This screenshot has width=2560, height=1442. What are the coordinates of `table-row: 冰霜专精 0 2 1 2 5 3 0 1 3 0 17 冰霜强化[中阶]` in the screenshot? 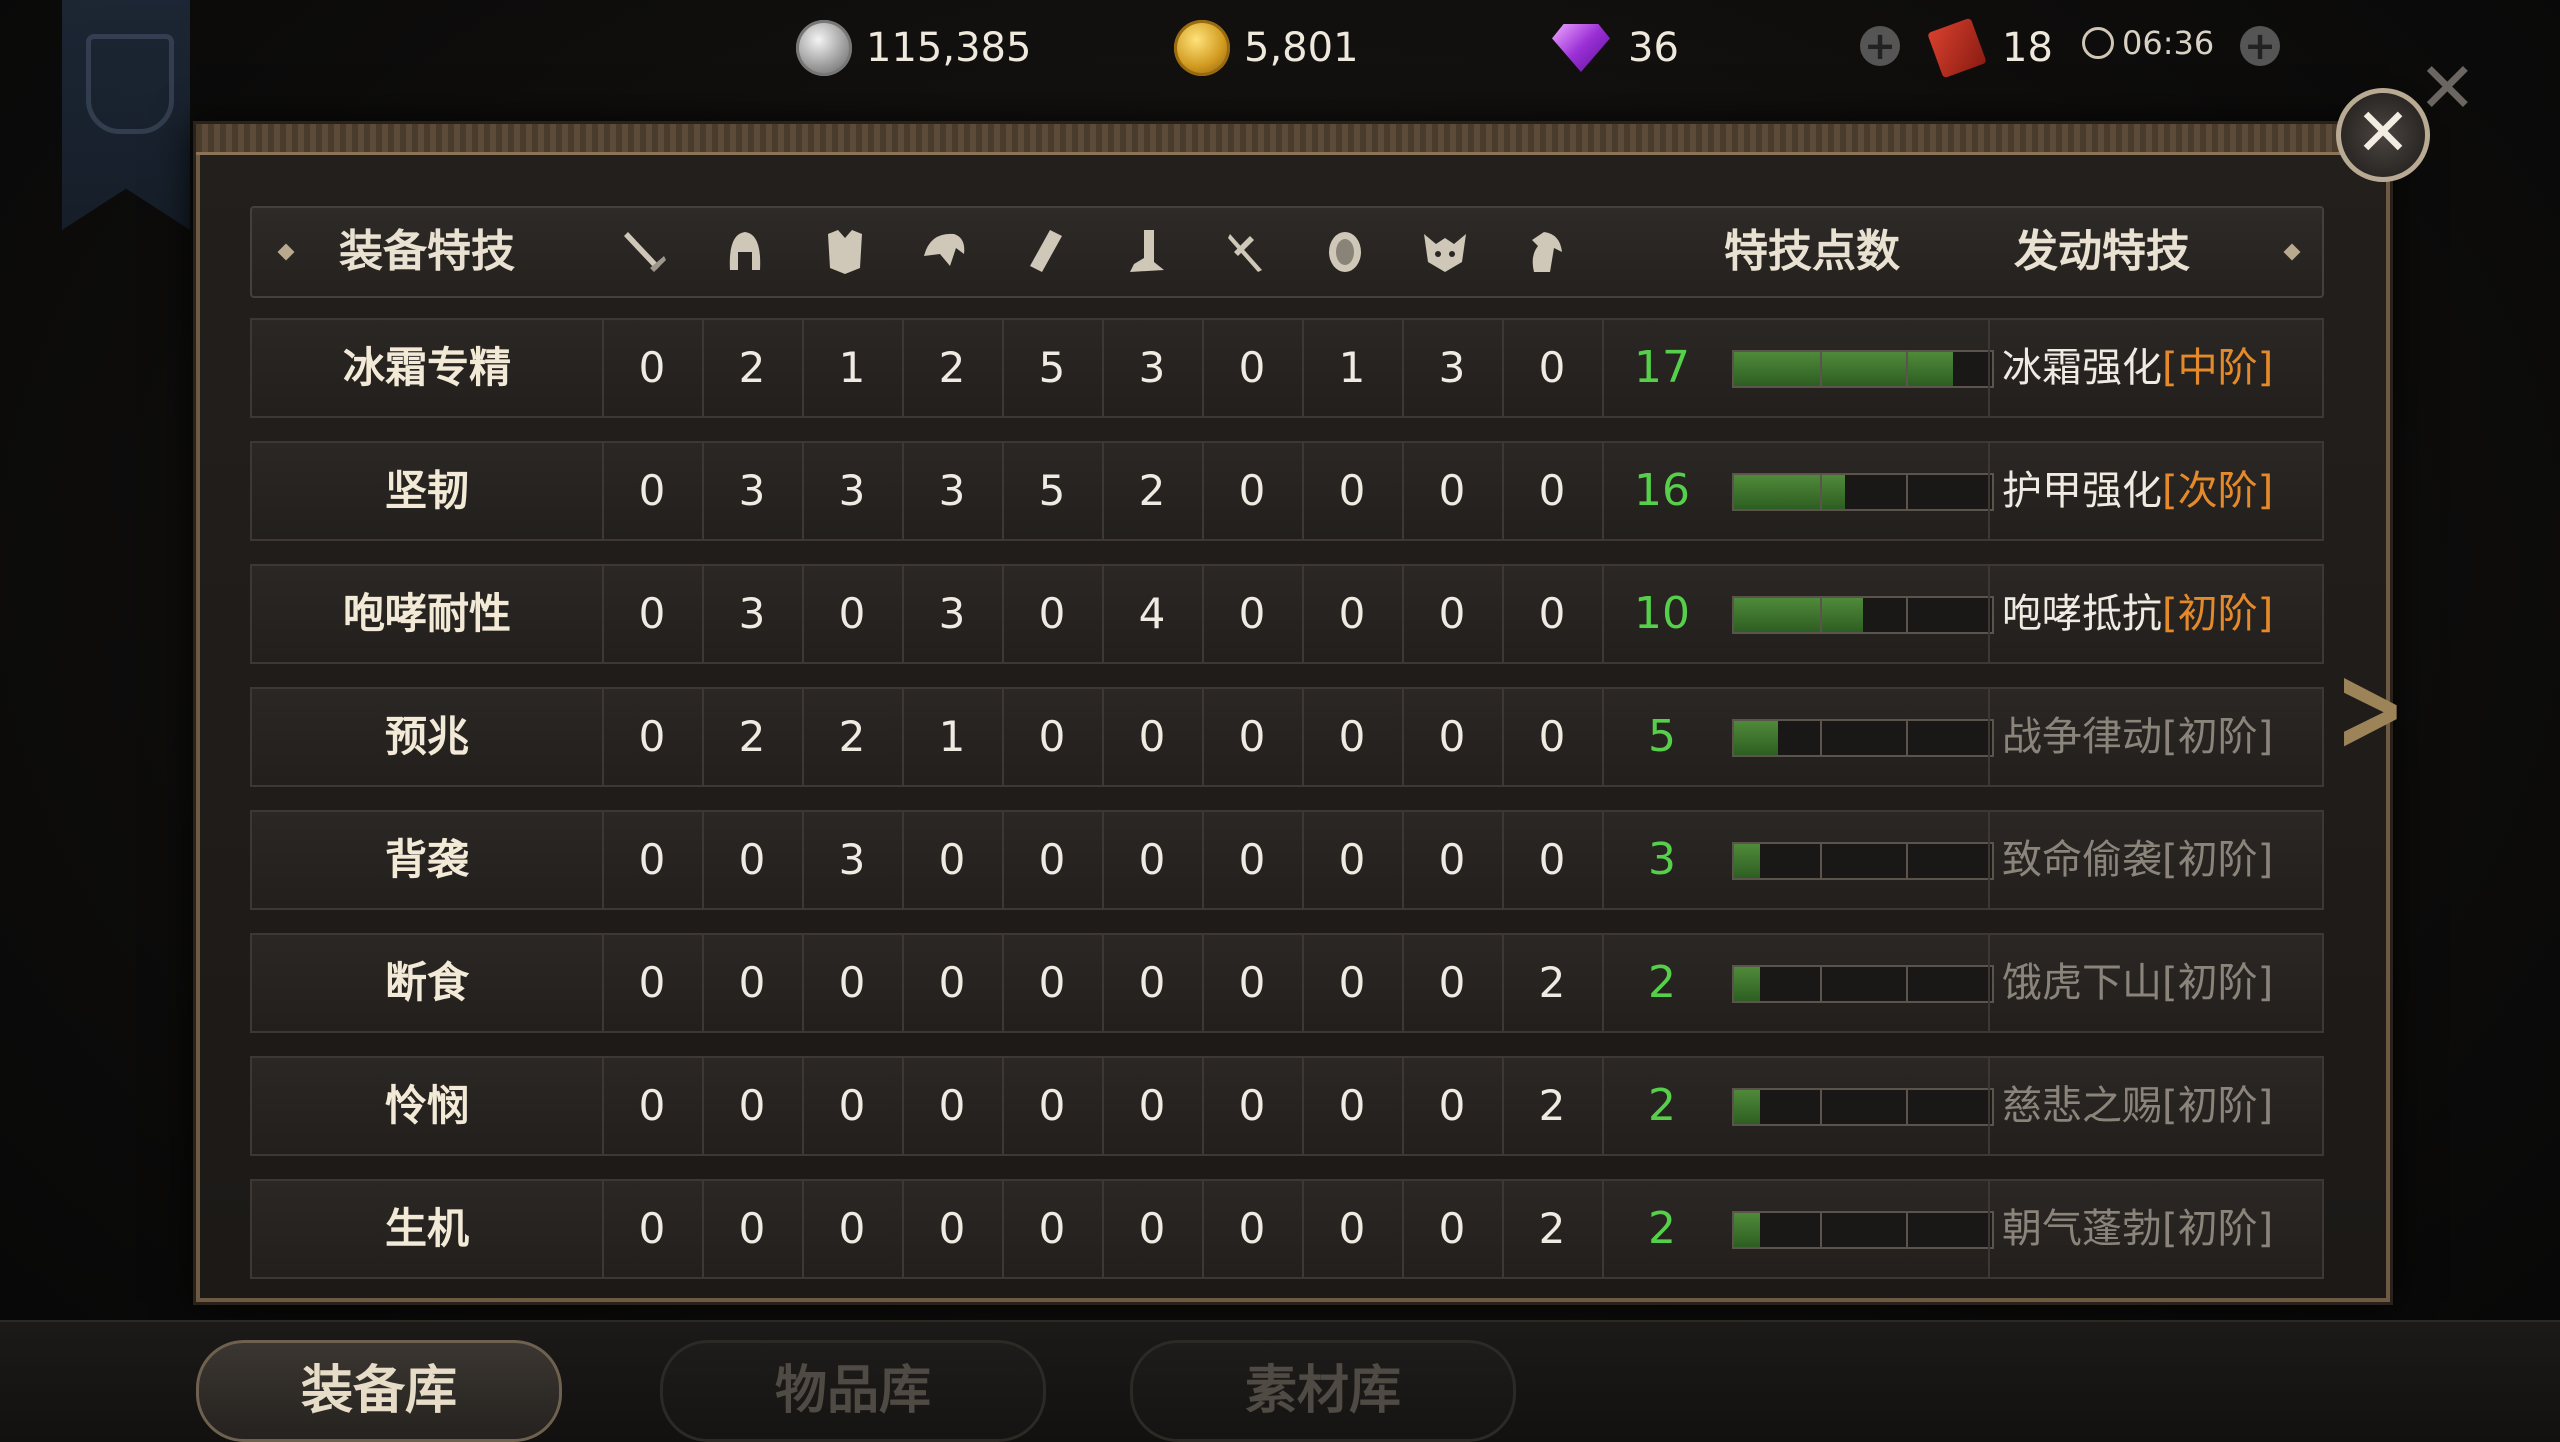 It's located at (1287, 368).